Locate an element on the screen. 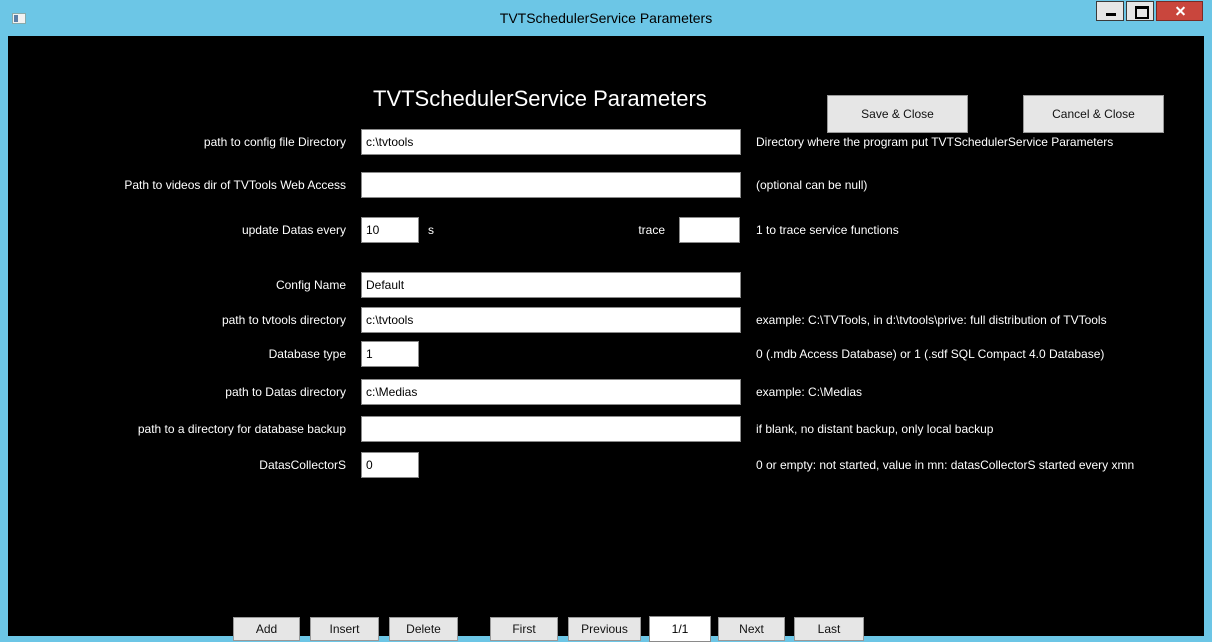 Image resolution: width=1212 pixels, height=642 pixels. videos-dir-description: (optional can be null) is located at coordinates (812, 185).